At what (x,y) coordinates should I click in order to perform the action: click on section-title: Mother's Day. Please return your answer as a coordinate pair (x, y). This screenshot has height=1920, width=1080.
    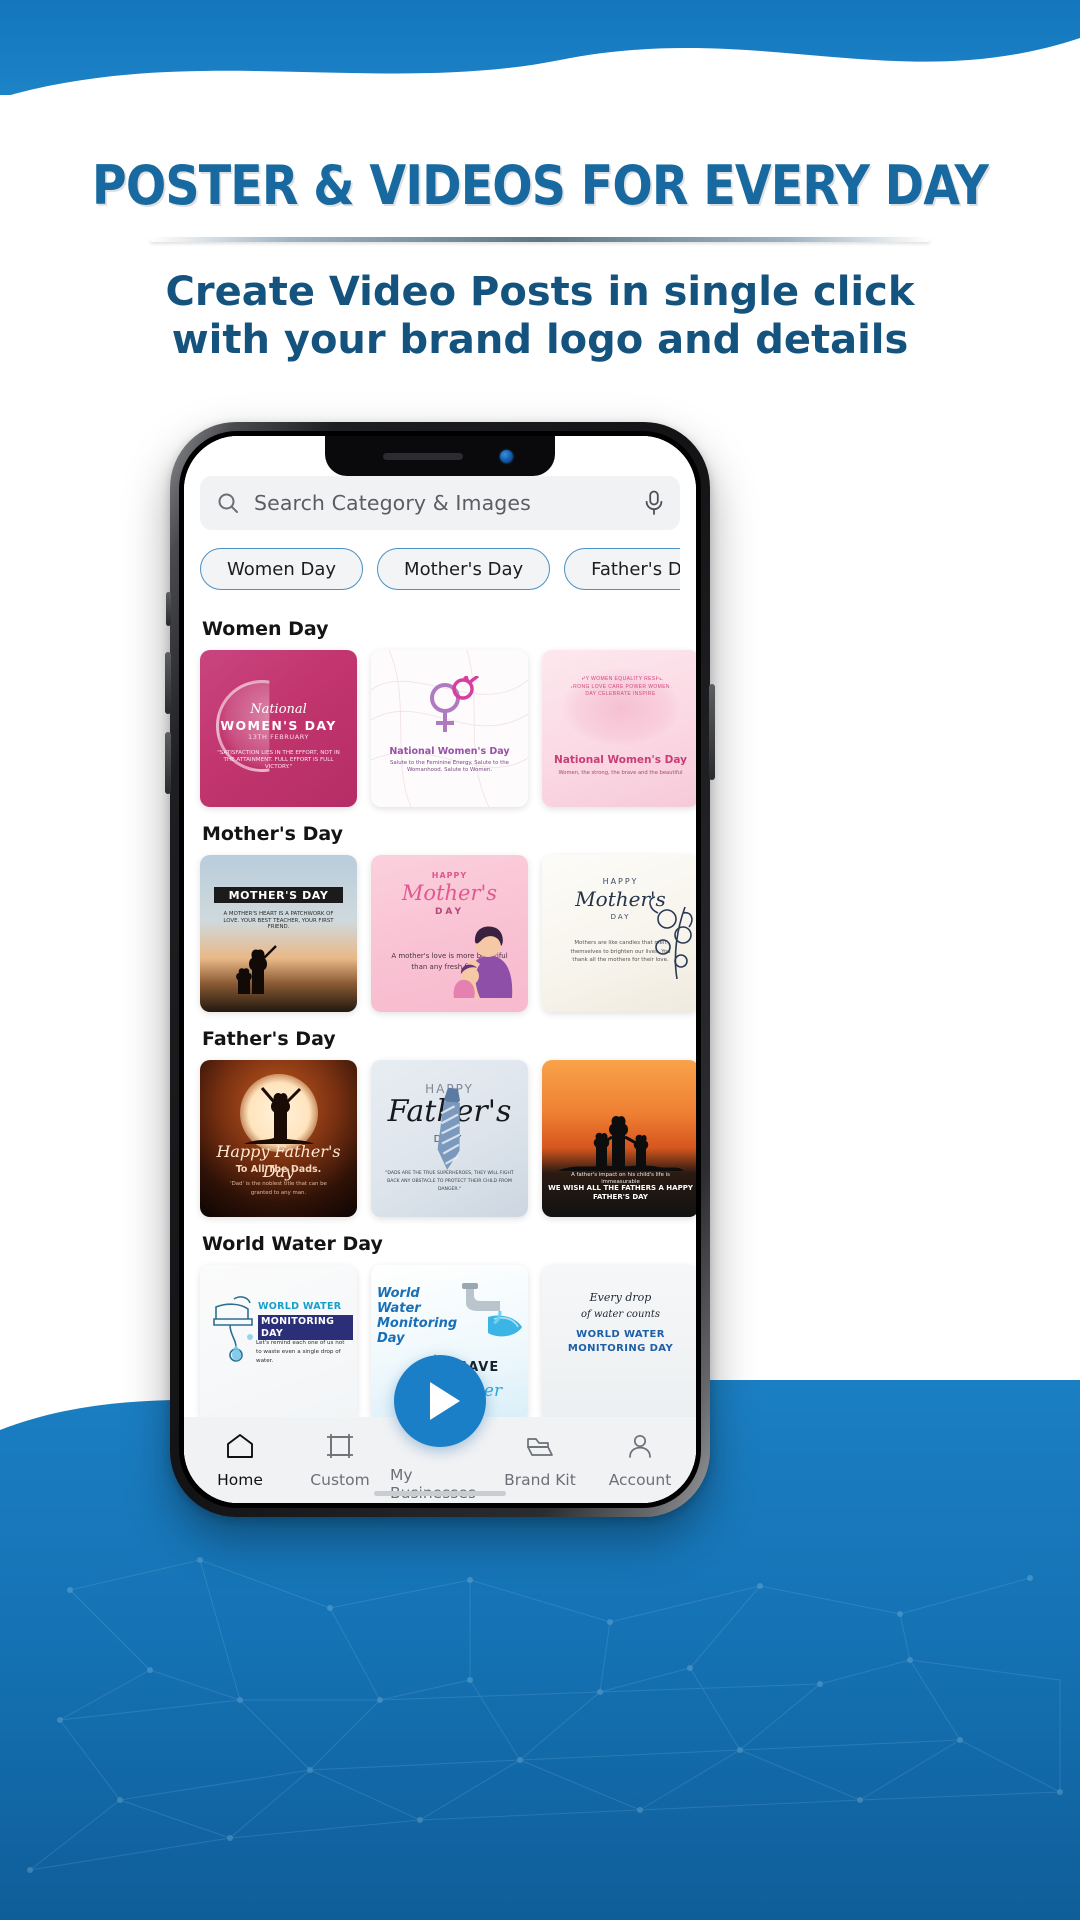
    Looking at the image, I should click on (272, 834).